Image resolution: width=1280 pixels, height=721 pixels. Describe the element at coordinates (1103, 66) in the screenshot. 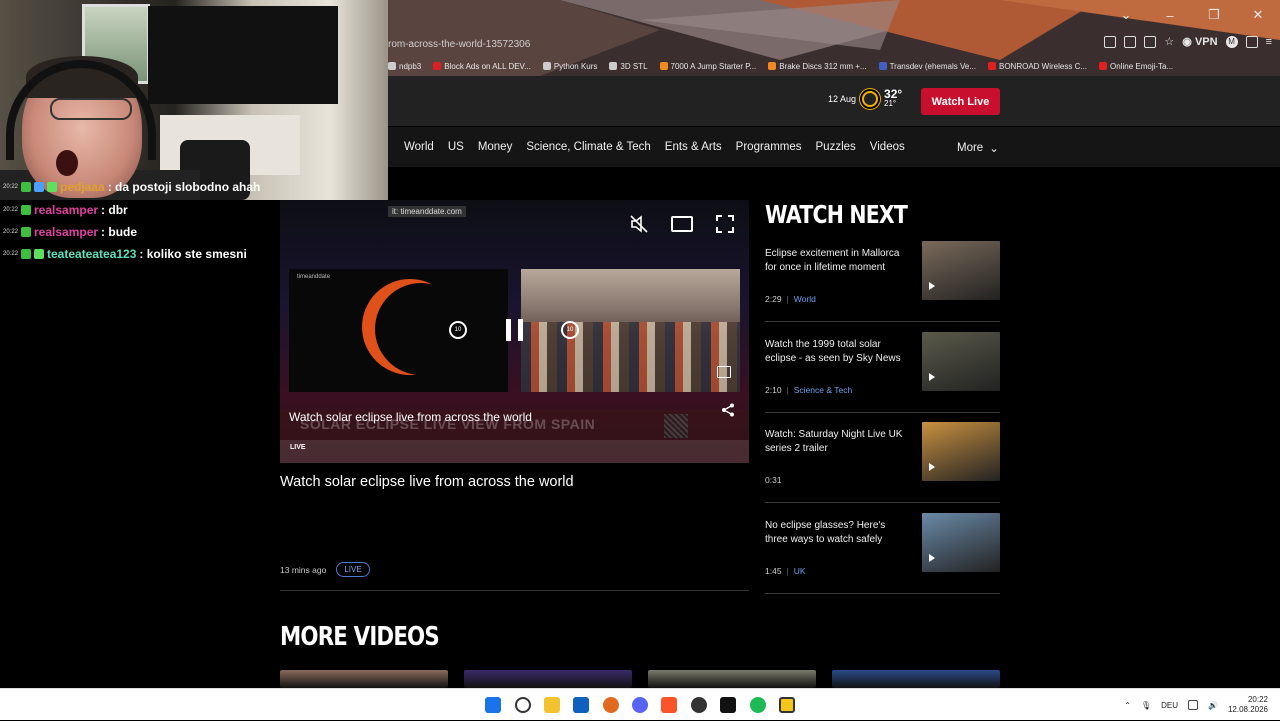

I see `bookmark-favicon-icon` at that location.